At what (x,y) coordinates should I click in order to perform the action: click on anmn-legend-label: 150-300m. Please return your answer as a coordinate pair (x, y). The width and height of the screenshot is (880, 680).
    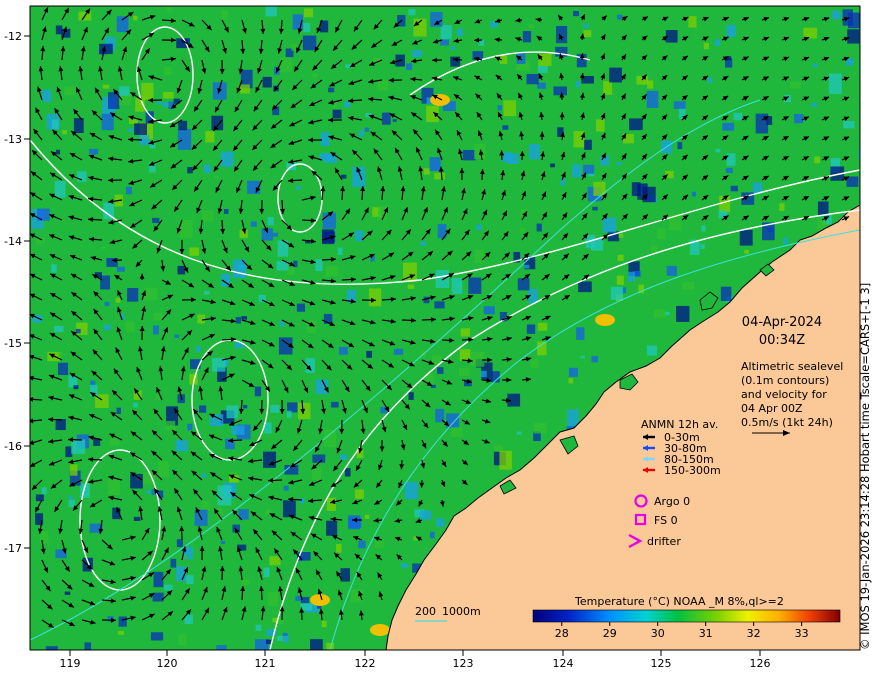
    Looking at the image, I should click on (692, 470).